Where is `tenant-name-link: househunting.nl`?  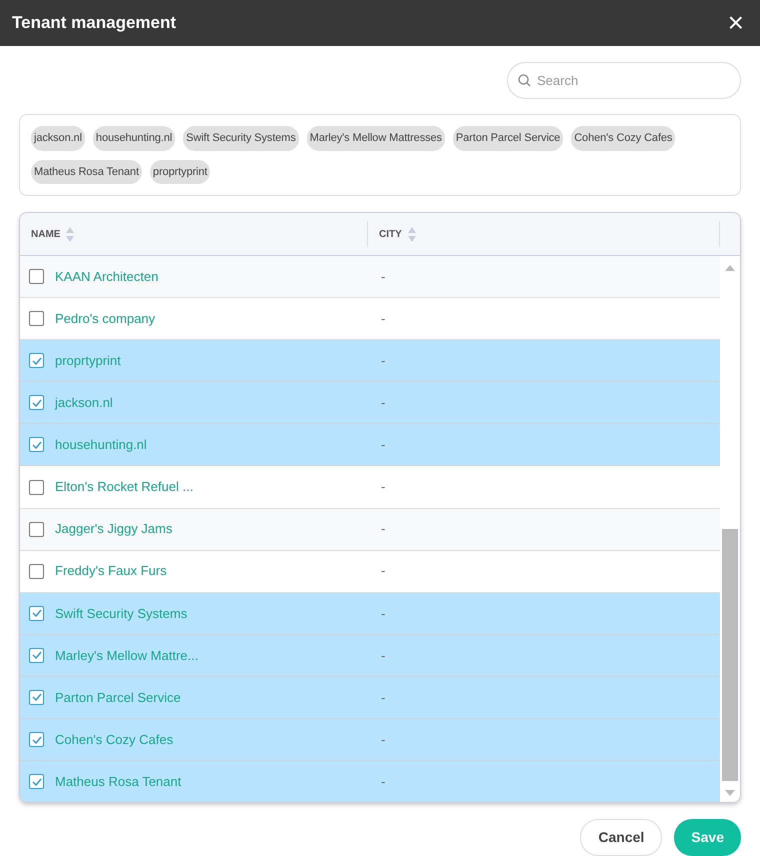 tenant-name-link: househunting.nl is located at coordinates (101, 445).